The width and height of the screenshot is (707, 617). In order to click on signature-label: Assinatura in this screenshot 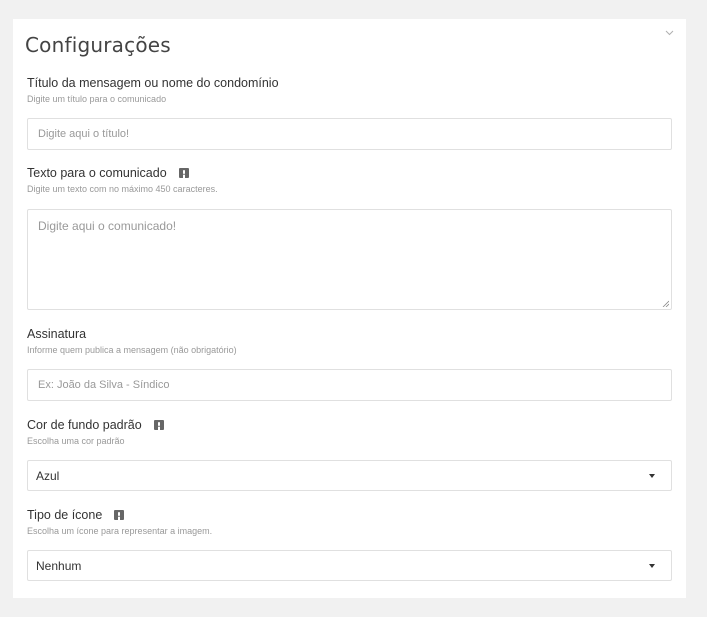, I will do `click(57, 334)`.